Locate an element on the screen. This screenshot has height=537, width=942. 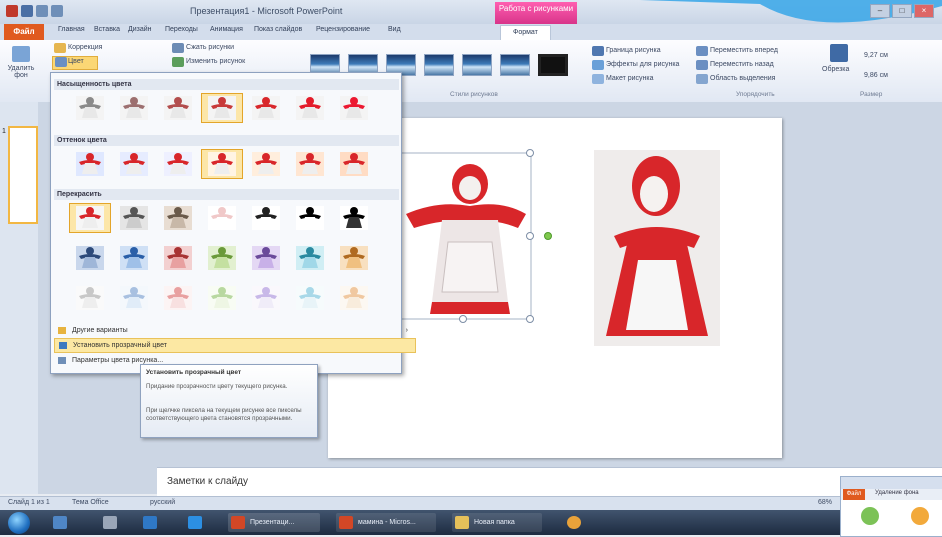
picture-layout-icon is located at coordinates (598, 79).